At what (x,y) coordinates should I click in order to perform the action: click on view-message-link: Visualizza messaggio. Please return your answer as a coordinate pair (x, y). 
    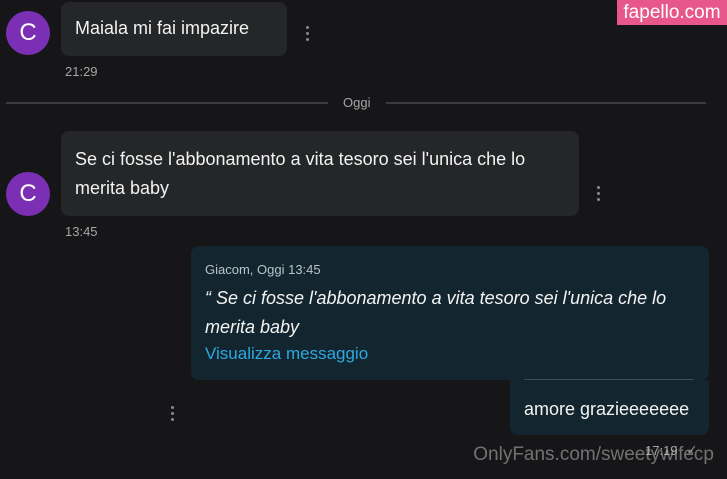
    Looking at the image, I should click on (286, 354).